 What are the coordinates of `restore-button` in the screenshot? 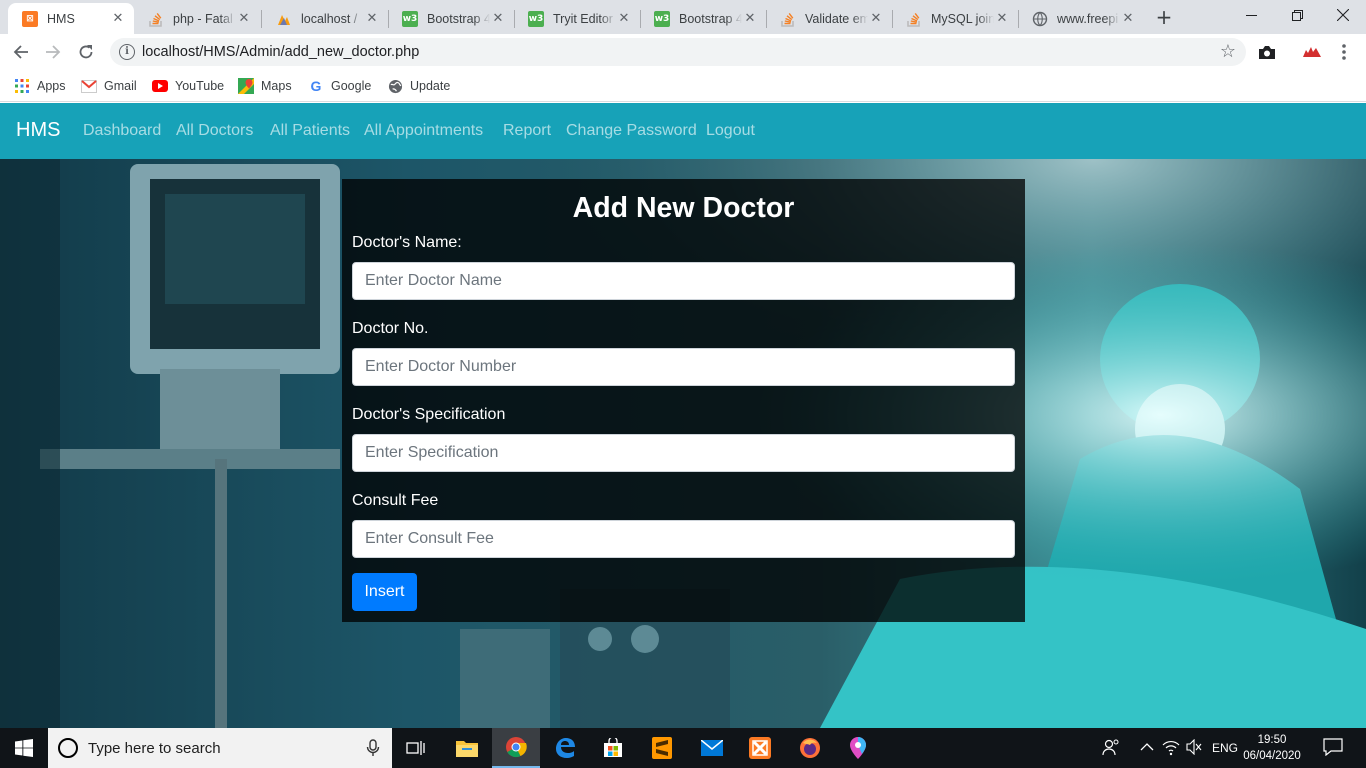 It's located at (1297, 15).